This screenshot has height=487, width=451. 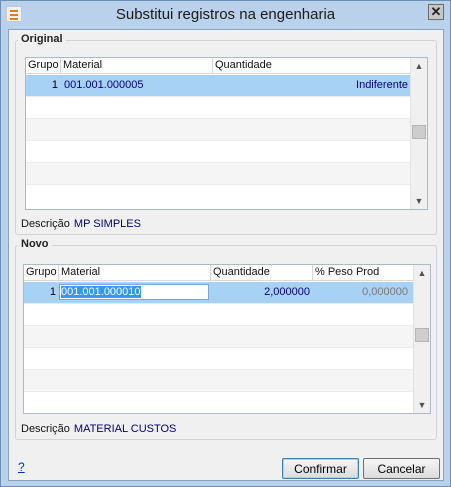 I want to click on novo-description-label: Descrição, so click(x=45, y=429).